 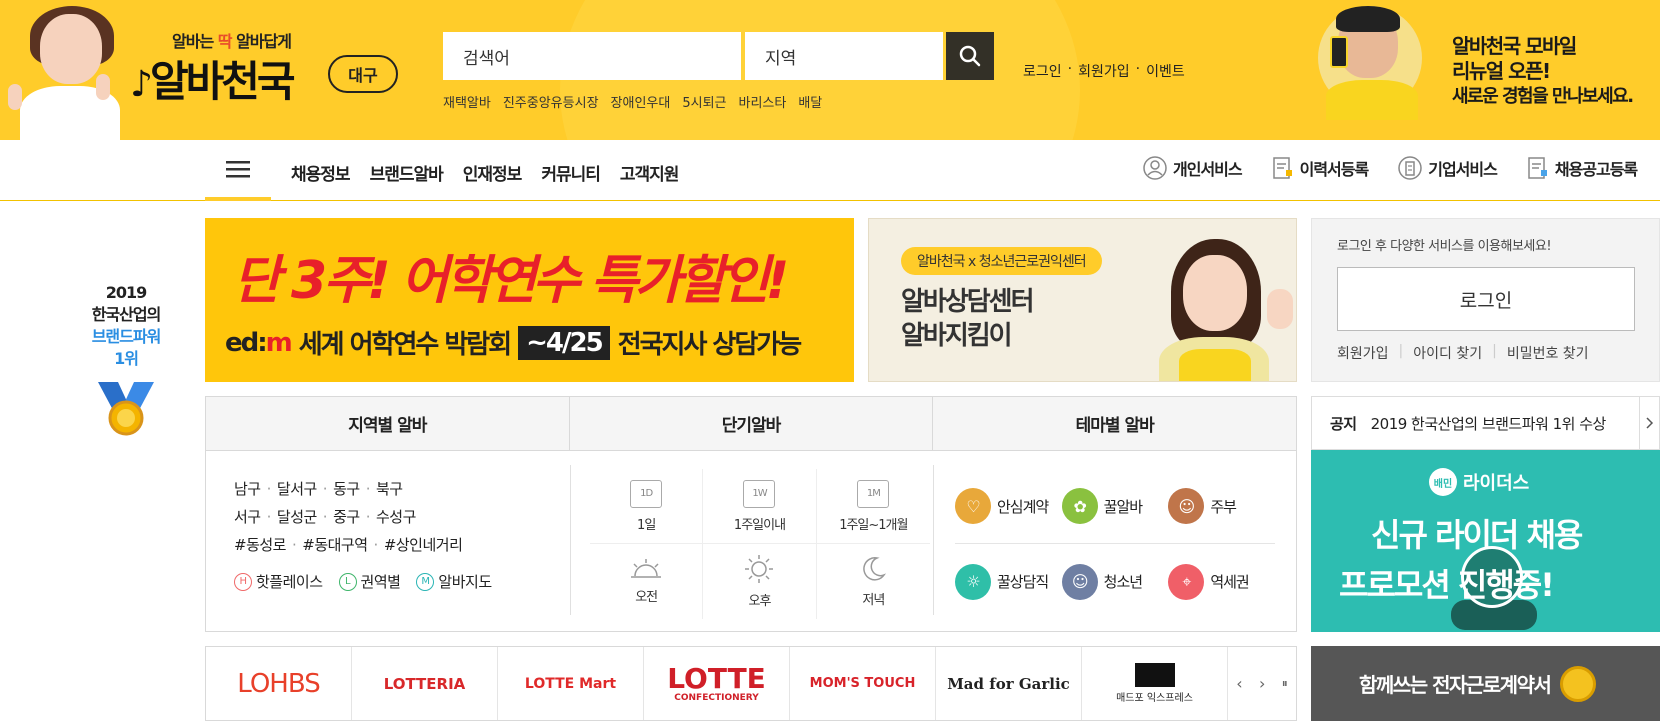 I want to click on brand-logo-text: LOHBS, so click(x=278, y=683).